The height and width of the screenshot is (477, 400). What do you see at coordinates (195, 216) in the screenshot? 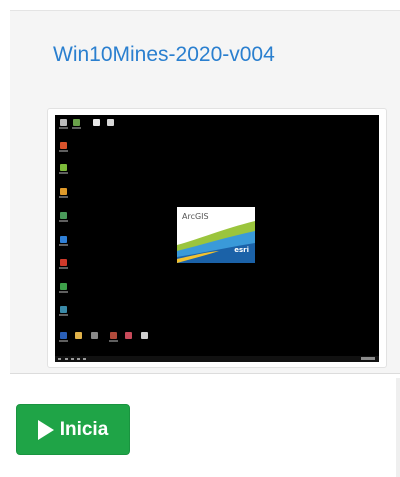
I see `arcgis-logo-text: ArcGIS` at bounding box center [195, 216].